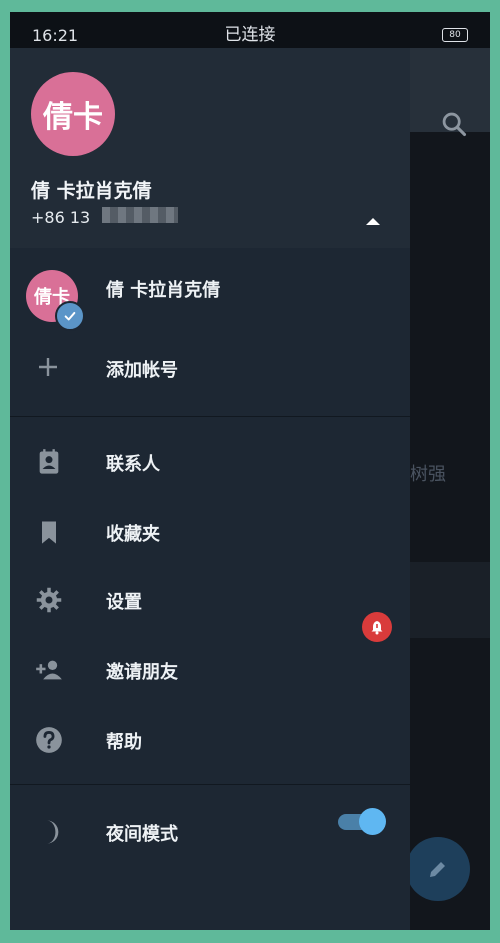 The height and width of the screenshot is (943, 500). What do you see at coordinates (49, 670) in the screenshot?
I see `add-person-icon` at bounding box center [49, 670].